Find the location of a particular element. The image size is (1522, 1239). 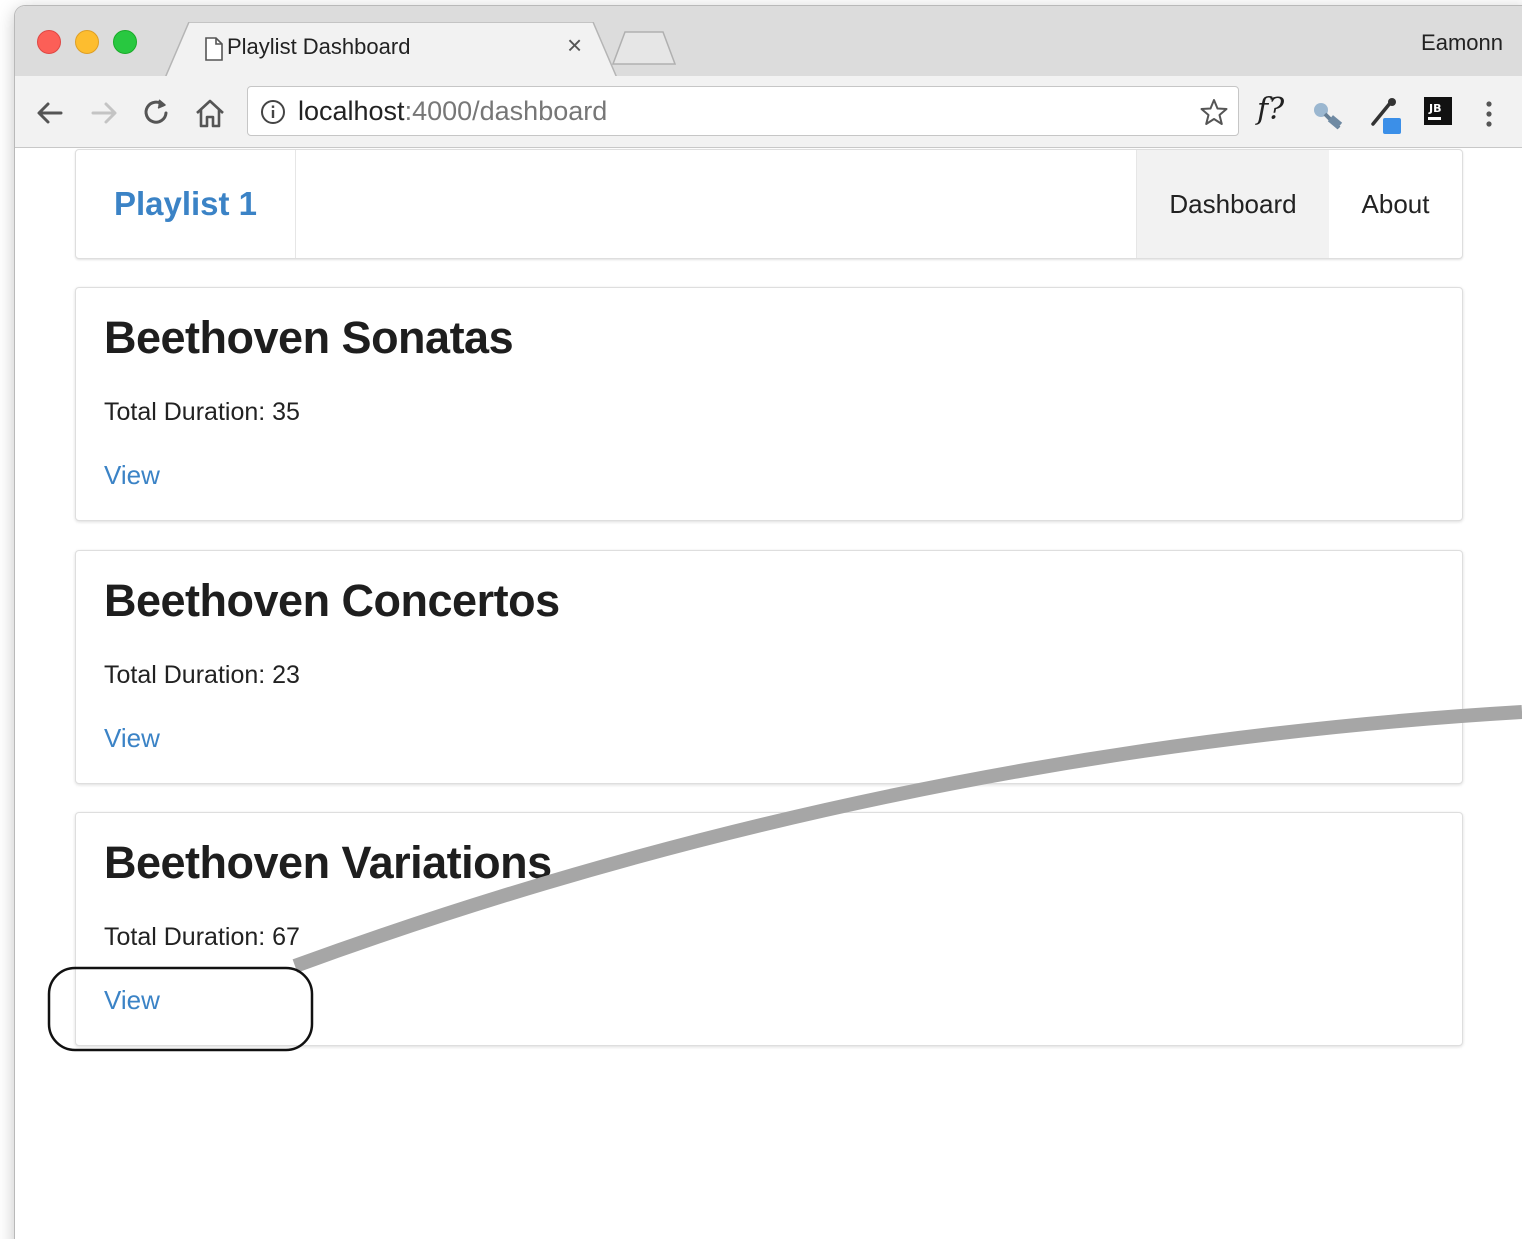

playlist-duration: Total Duration: 35 is located at coordinates (202, 412).